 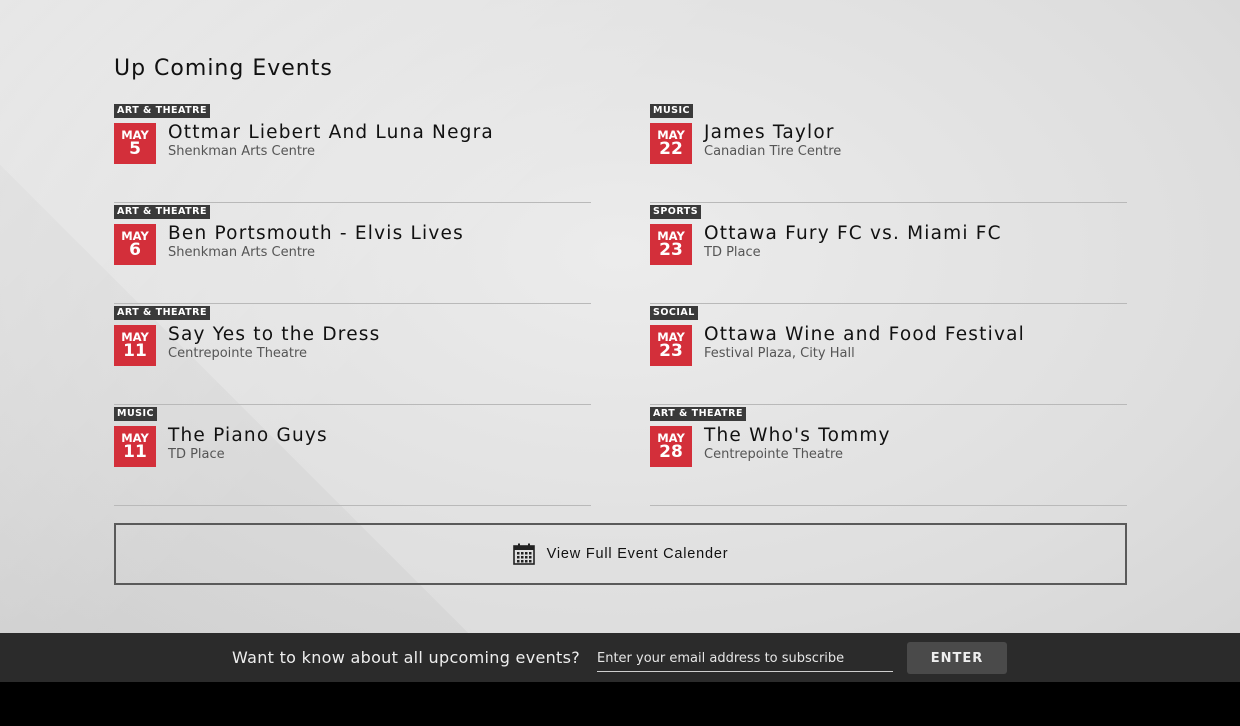 I want to click on event-title: The Who's Tommy, so click(x=797, y=435).